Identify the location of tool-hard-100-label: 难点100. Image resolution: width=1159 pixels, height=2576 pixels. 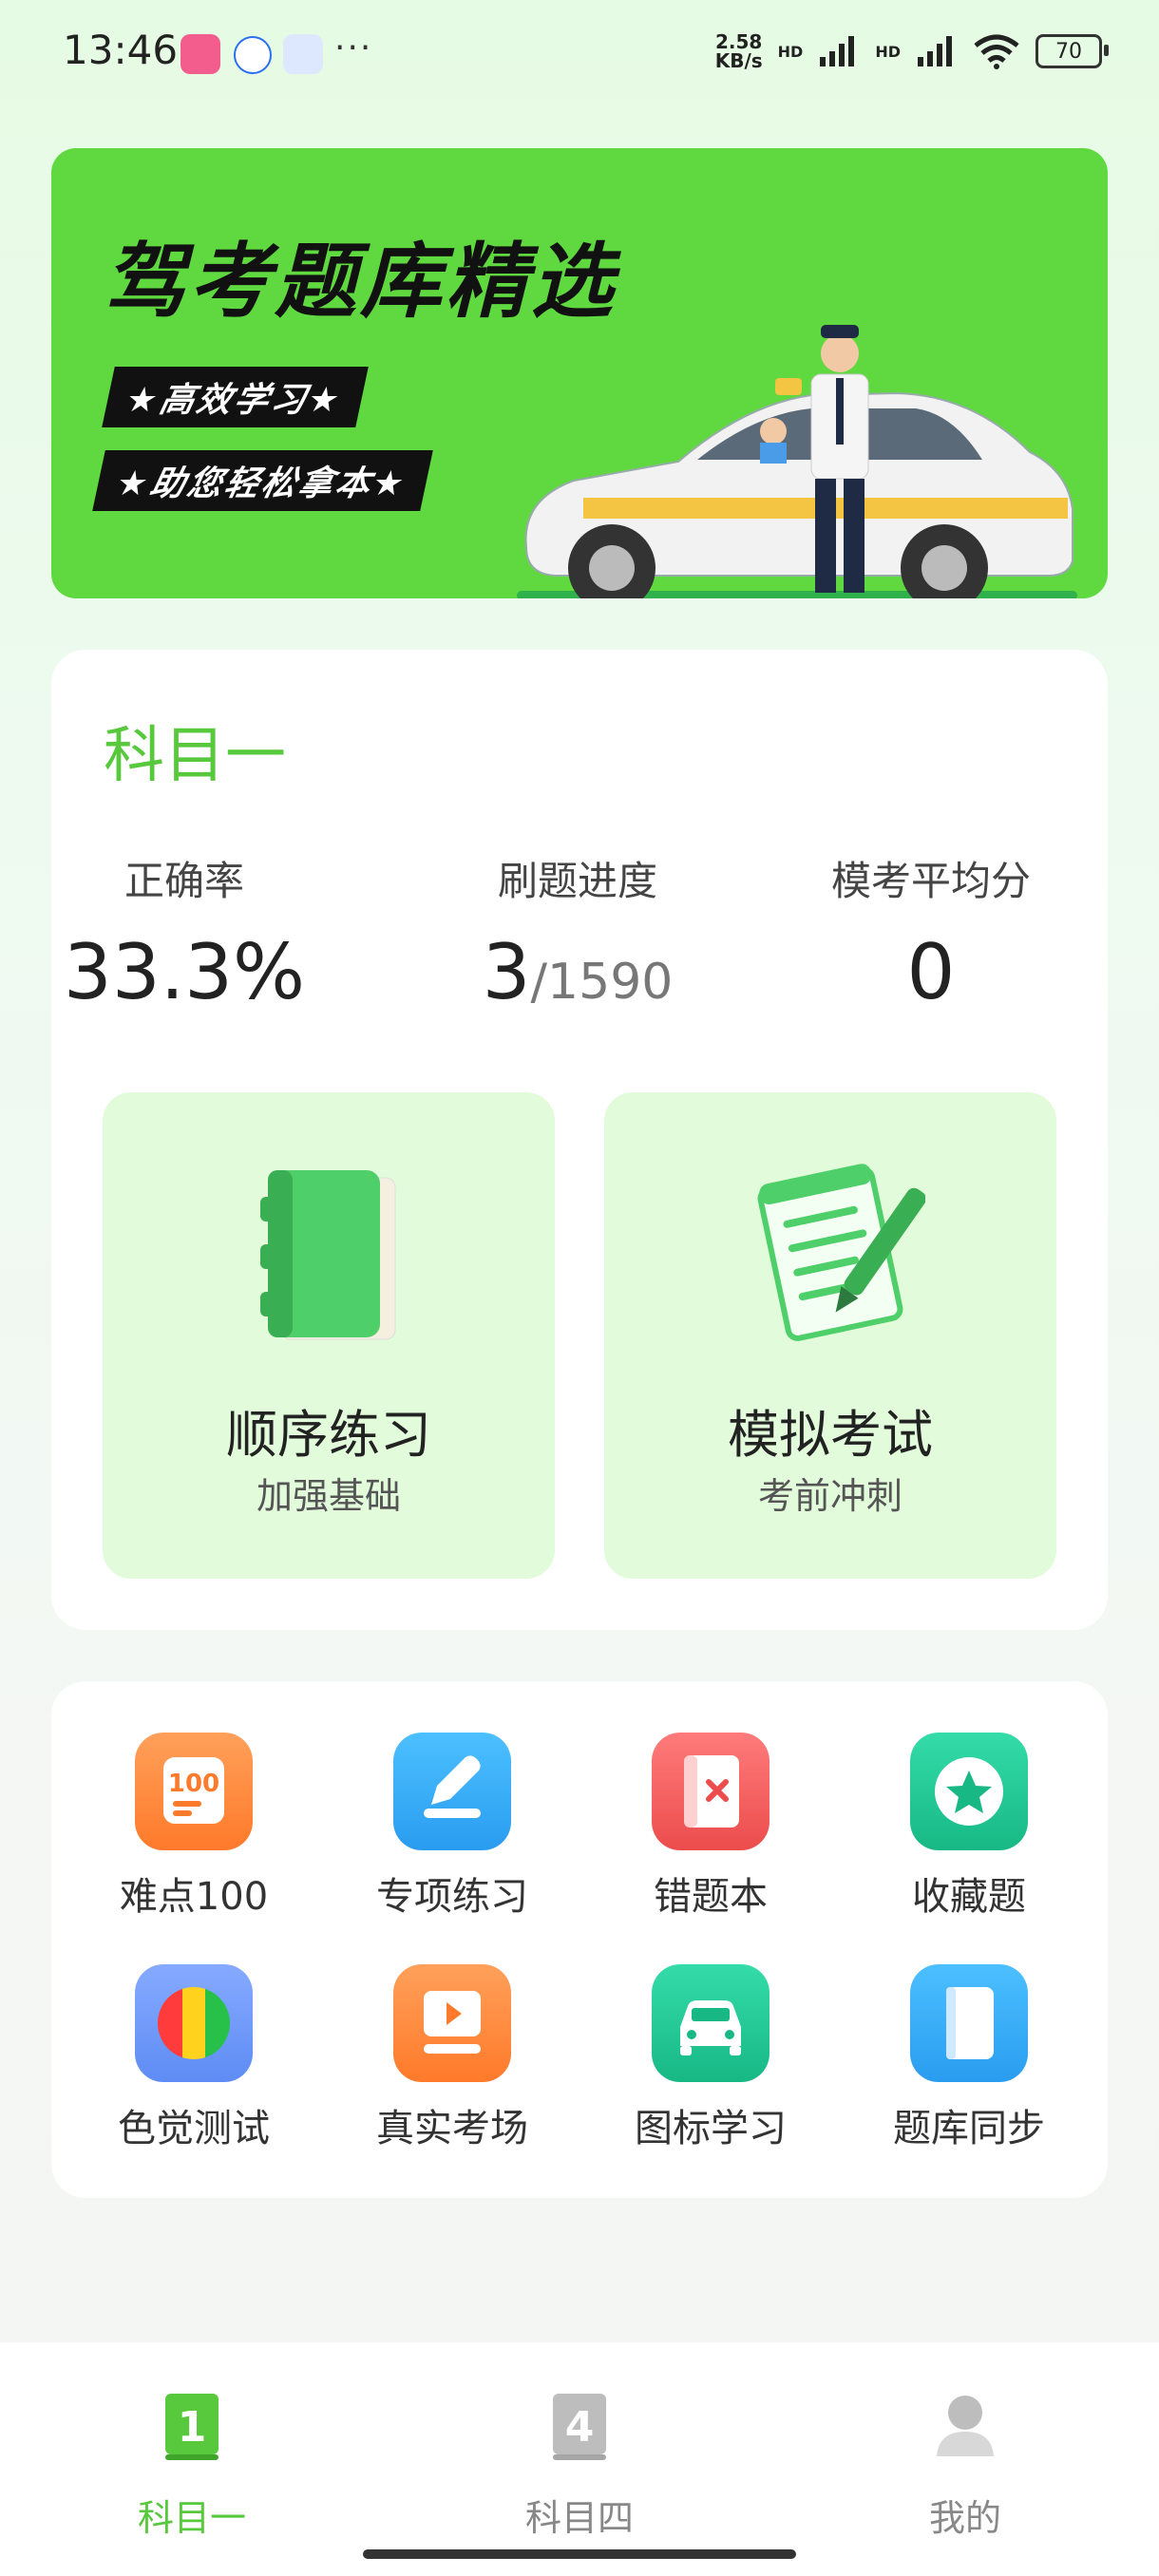
(194, 1897).